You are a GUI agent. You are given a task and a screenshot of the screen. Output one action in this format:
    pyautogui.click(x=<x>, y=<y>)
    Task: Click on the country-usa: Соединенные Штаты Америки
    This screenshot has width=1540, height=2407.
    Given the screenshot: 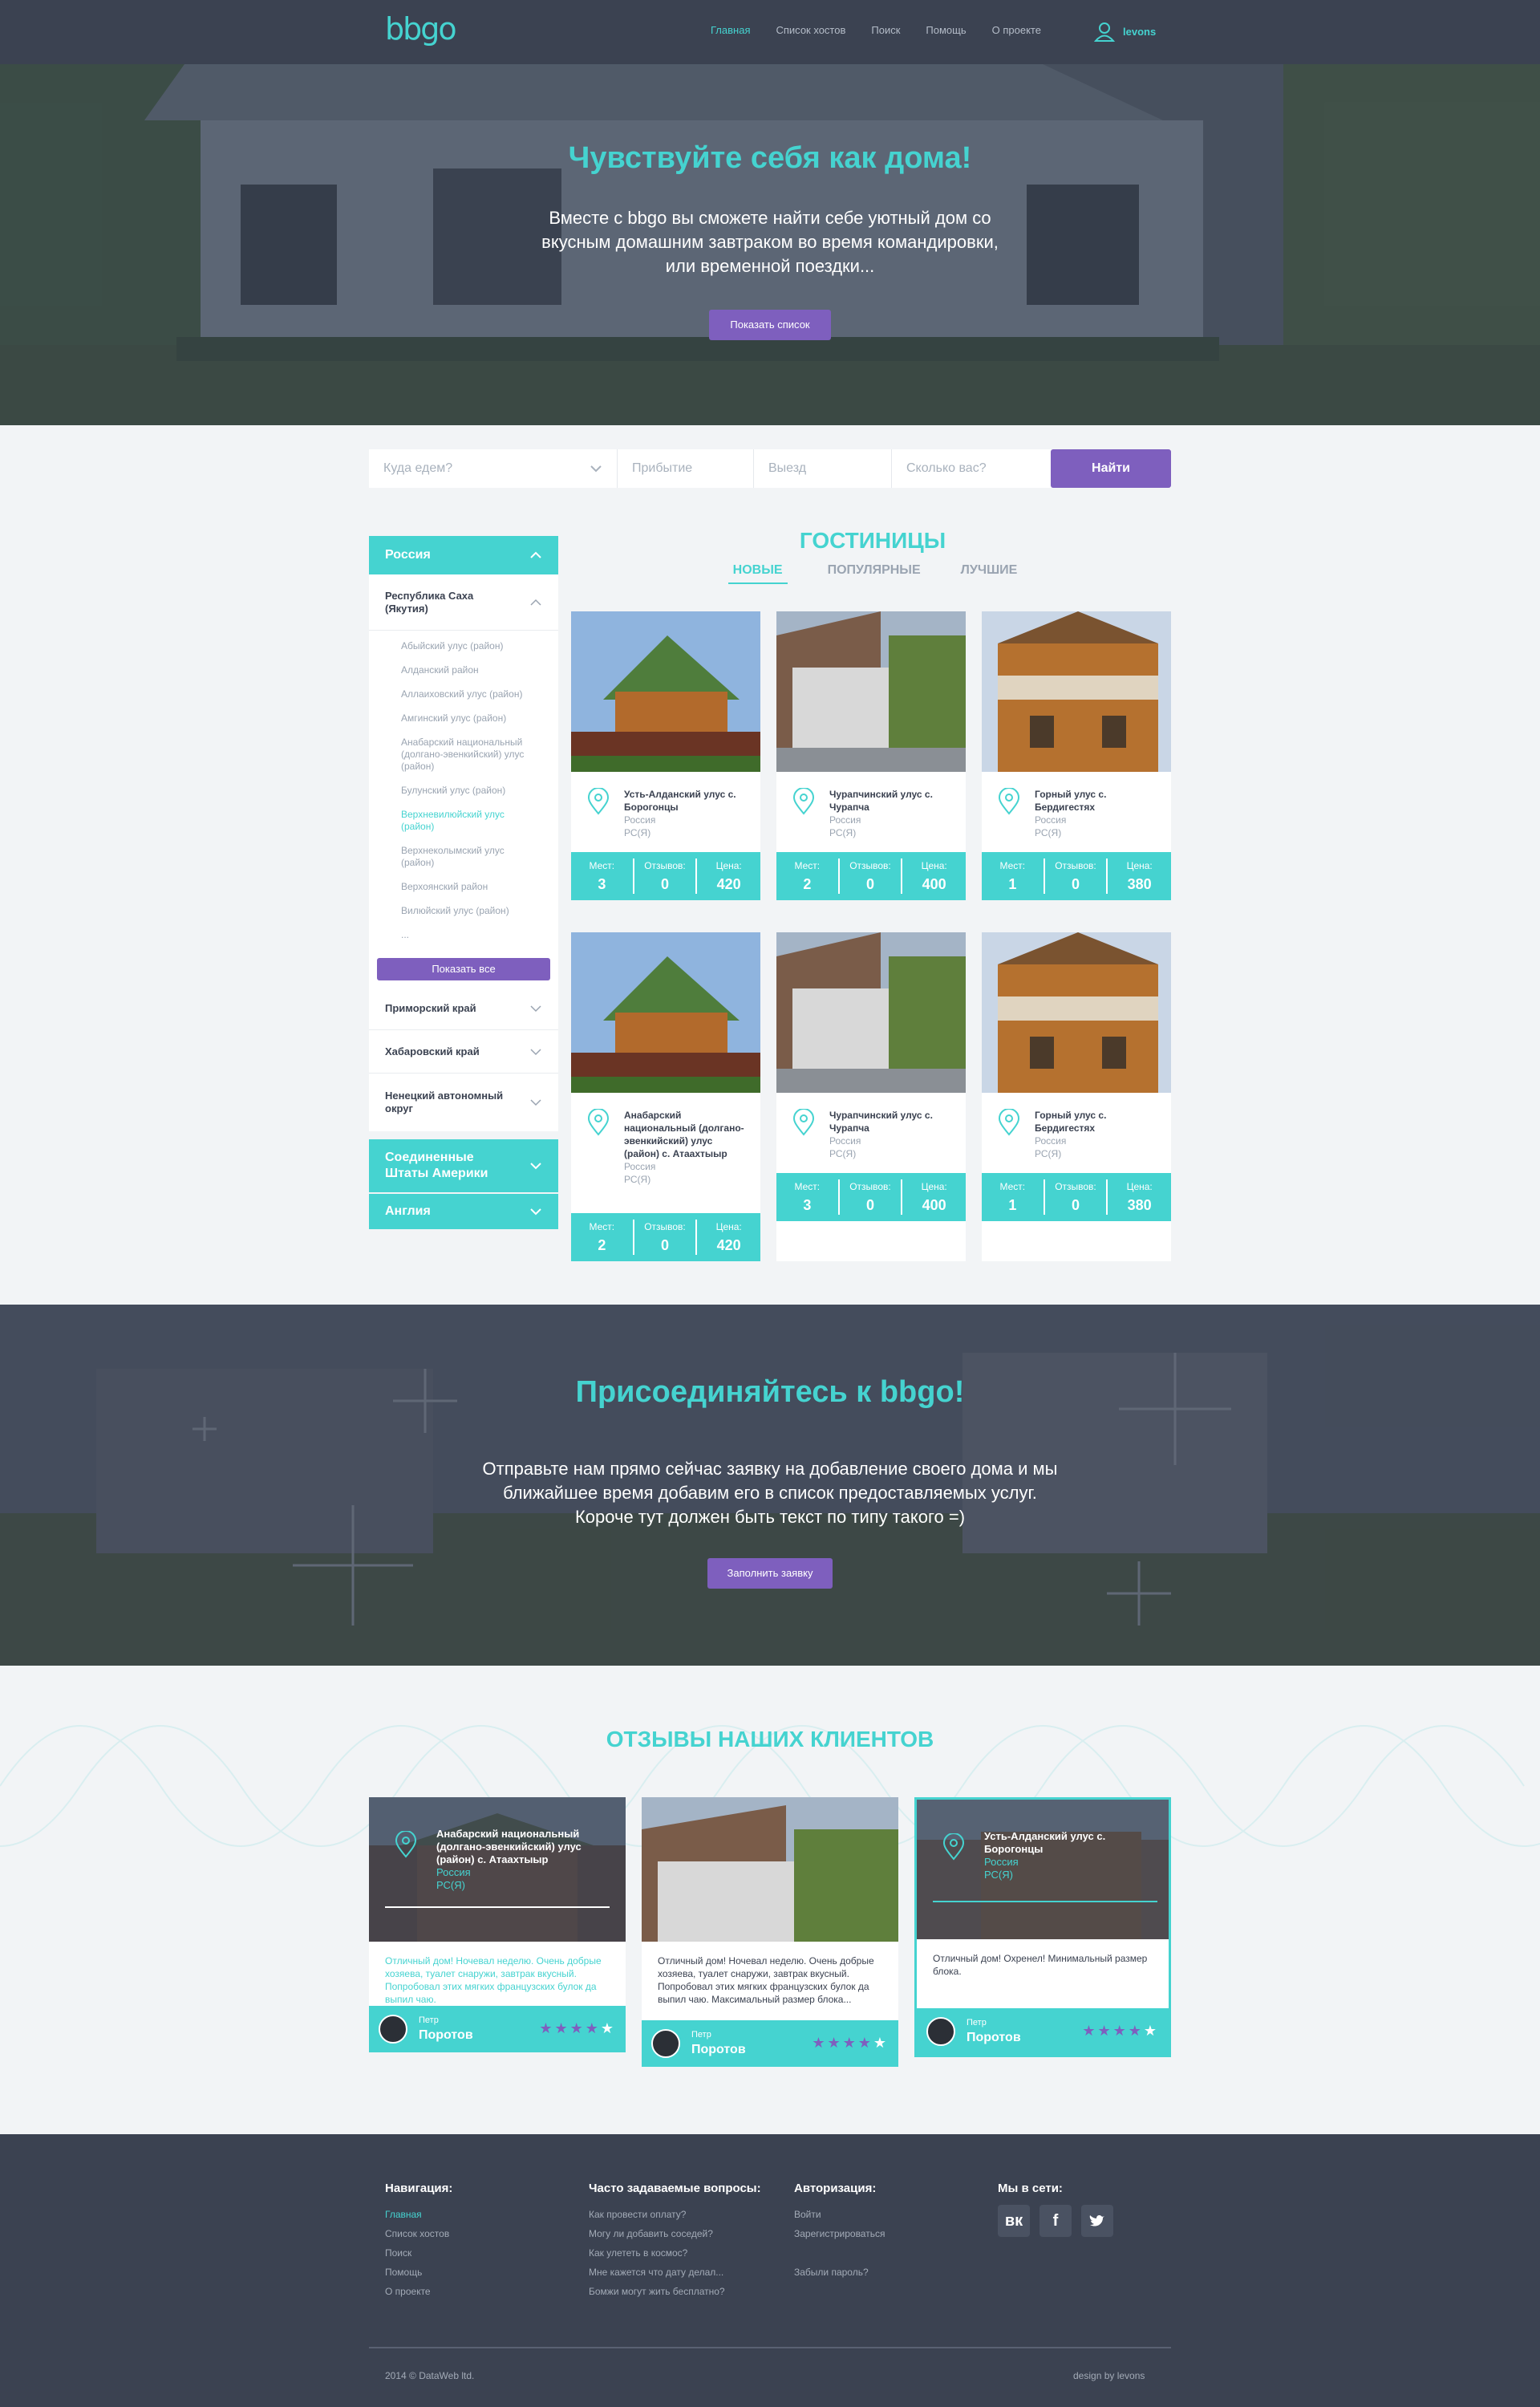 What is the action you would take?
    pyautogui.click(x=463, y=1165)
    